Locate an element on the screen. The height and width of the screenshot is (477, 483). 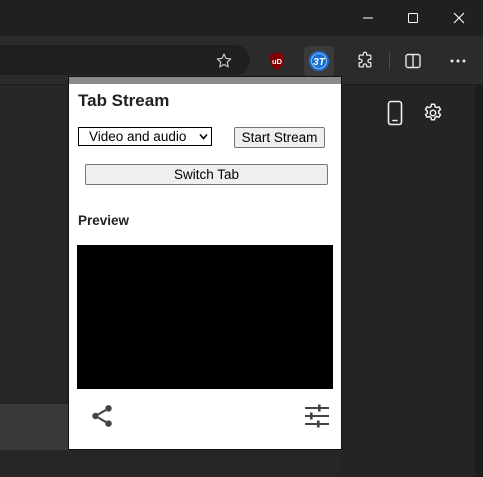
more-icon is located at coordinates (458, 61).